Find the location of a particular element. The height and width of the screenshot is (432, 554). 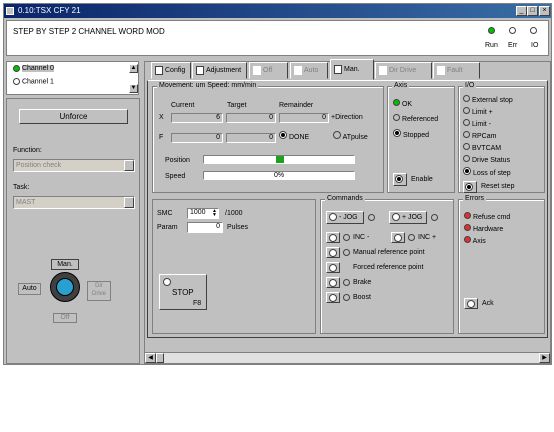

io-item: Drive Status is located at coordinates (486, 159).